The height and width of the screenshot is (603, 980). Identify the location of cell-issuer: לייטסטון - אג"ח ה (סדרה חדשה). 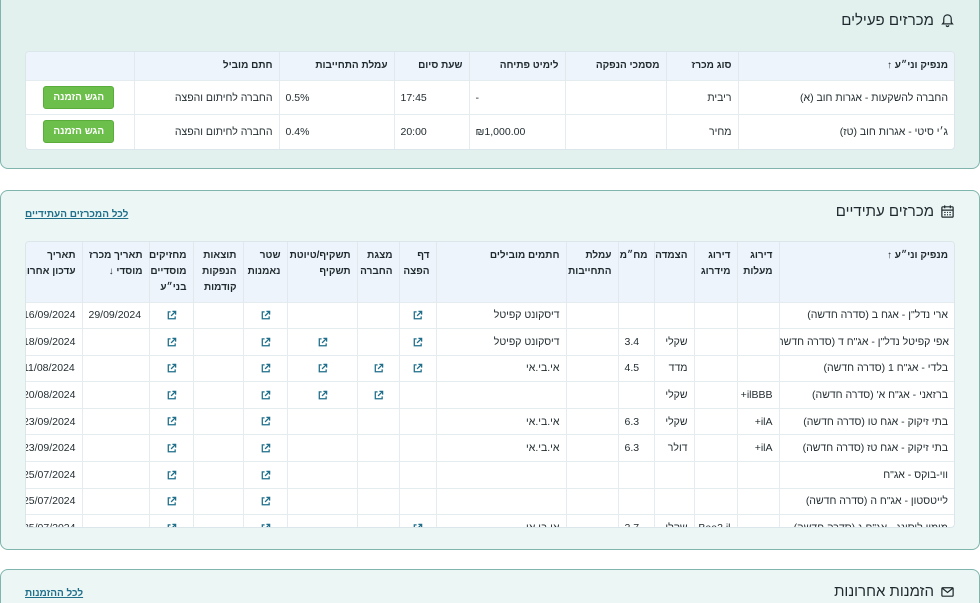
(866, 501).